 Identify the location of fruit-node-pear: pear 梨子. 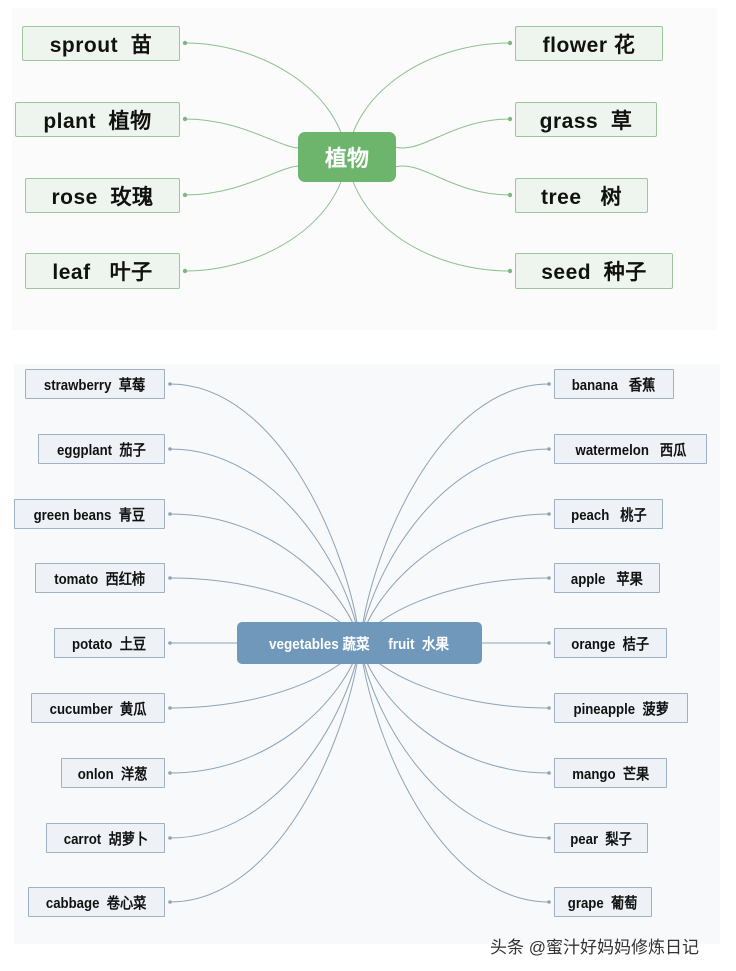
(601, 838).